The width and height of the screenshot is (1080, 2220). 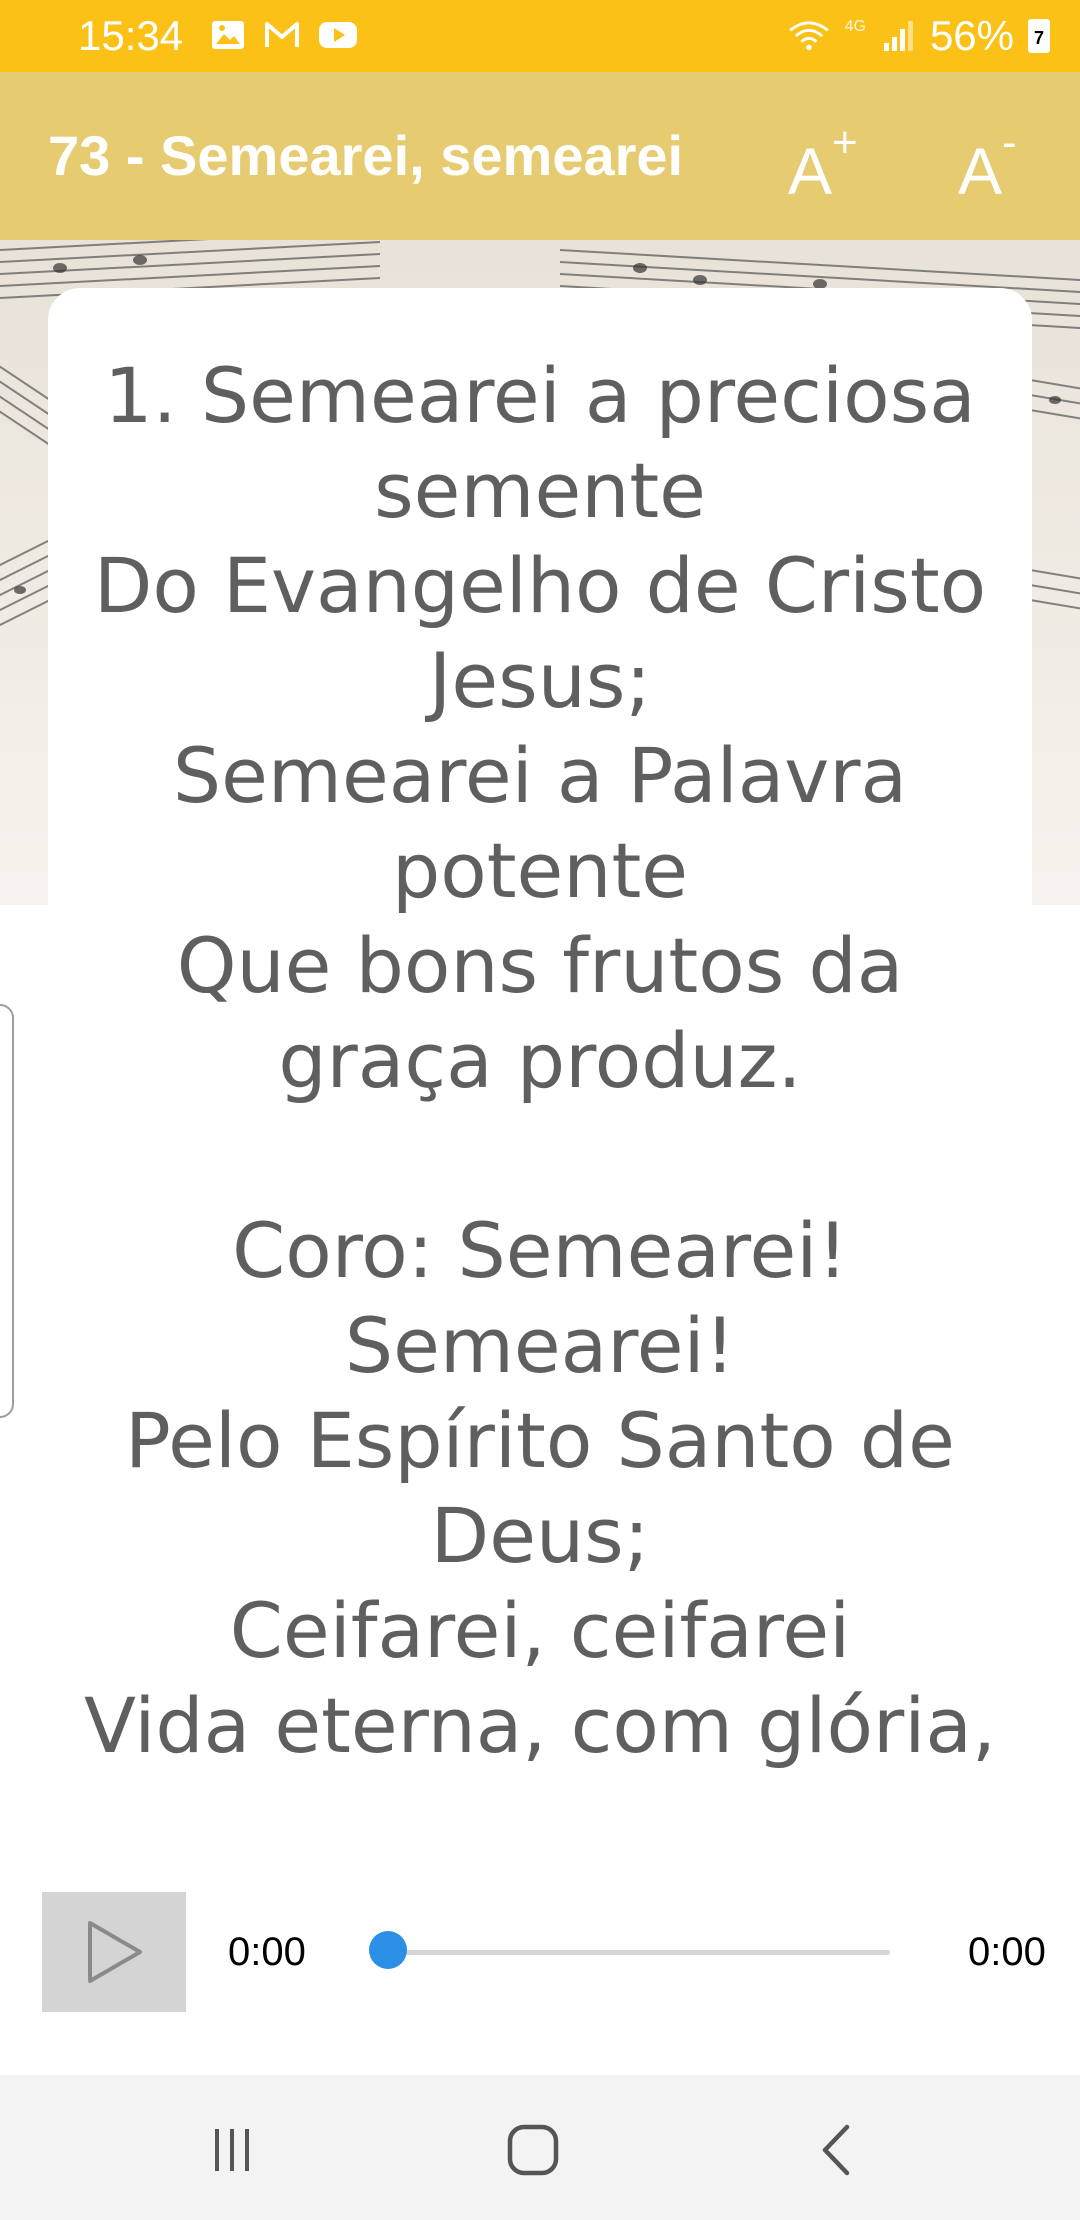 I want to click on lyrics-line: Pelo Espírito Santo de, so click(x=540, y=1440).